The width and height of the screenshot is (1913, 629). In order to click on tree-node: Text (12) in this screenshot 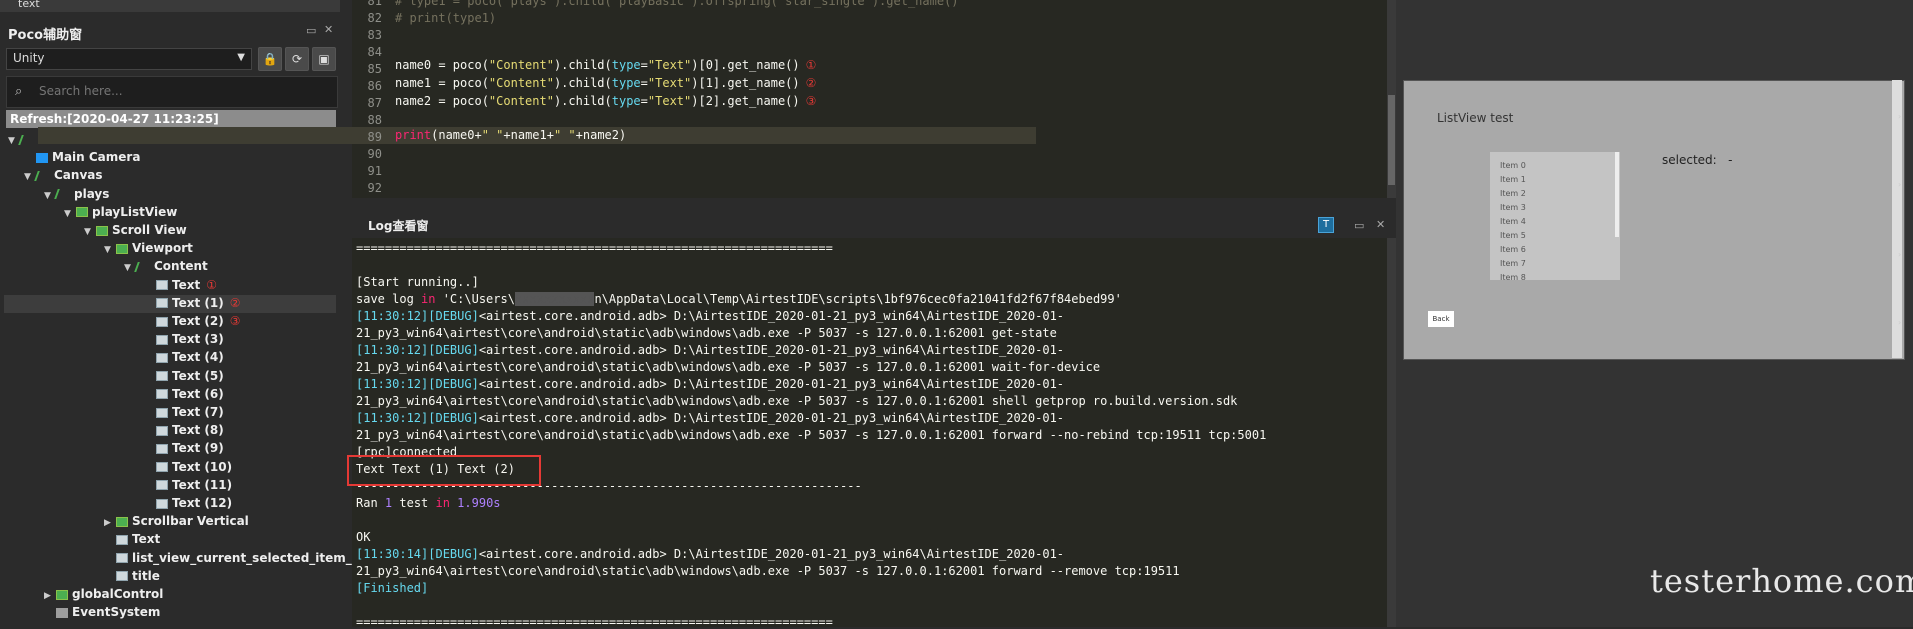, I will do `click(191, 503)`.